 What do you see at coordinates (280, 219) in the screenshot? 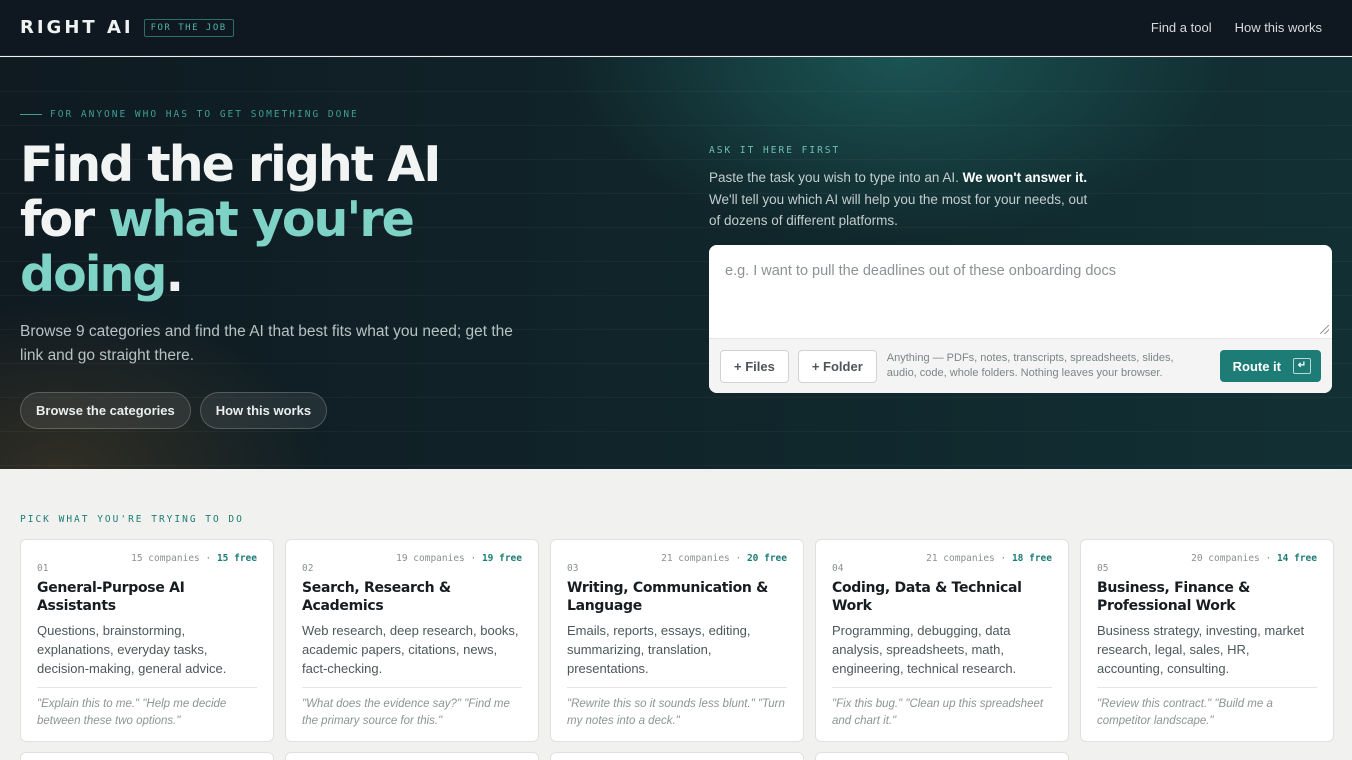
I see `hero-headline: Find the right AI for what you're doing.` at bounding box center [280, 219].